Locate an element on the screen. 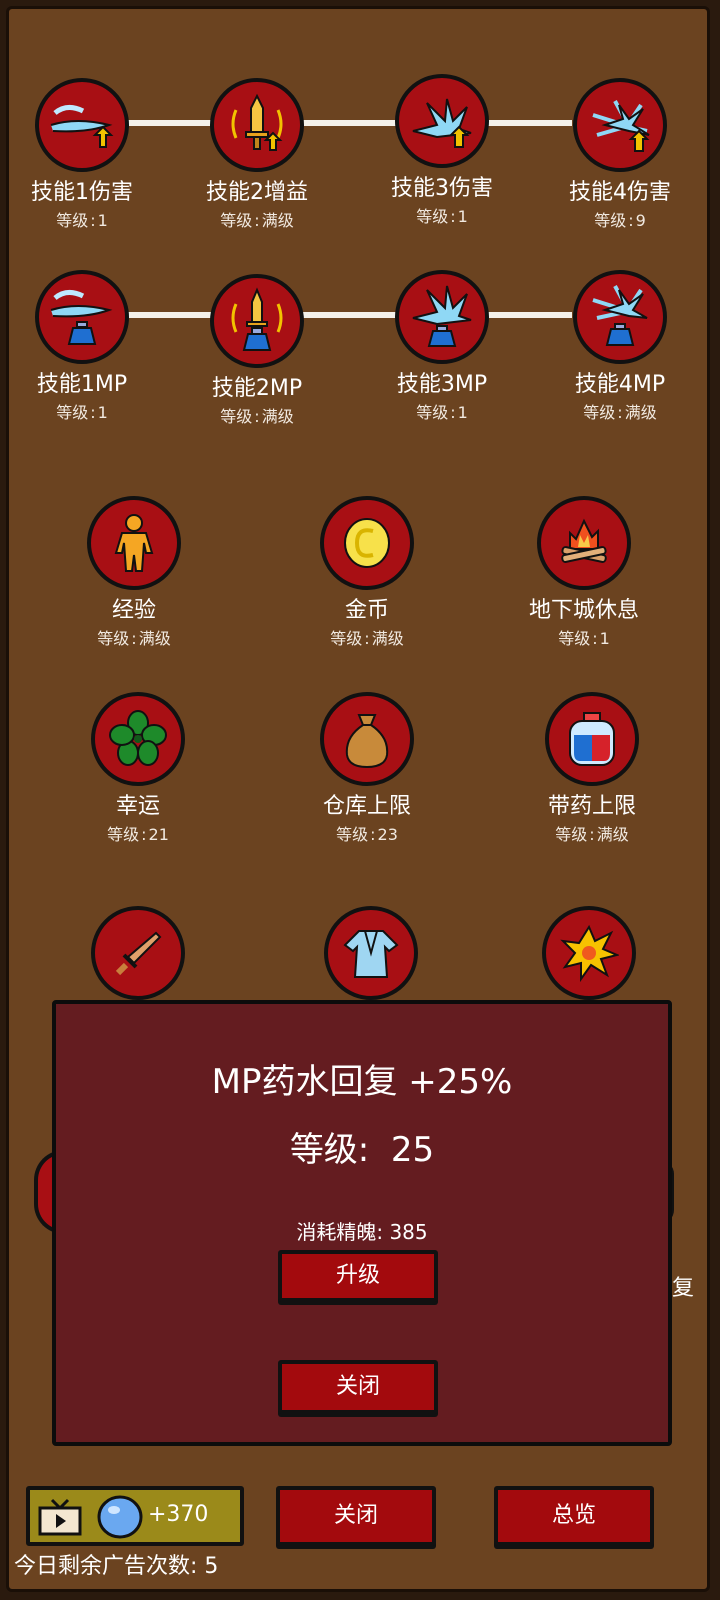  clover-icon is located at coordinates (138, 739).